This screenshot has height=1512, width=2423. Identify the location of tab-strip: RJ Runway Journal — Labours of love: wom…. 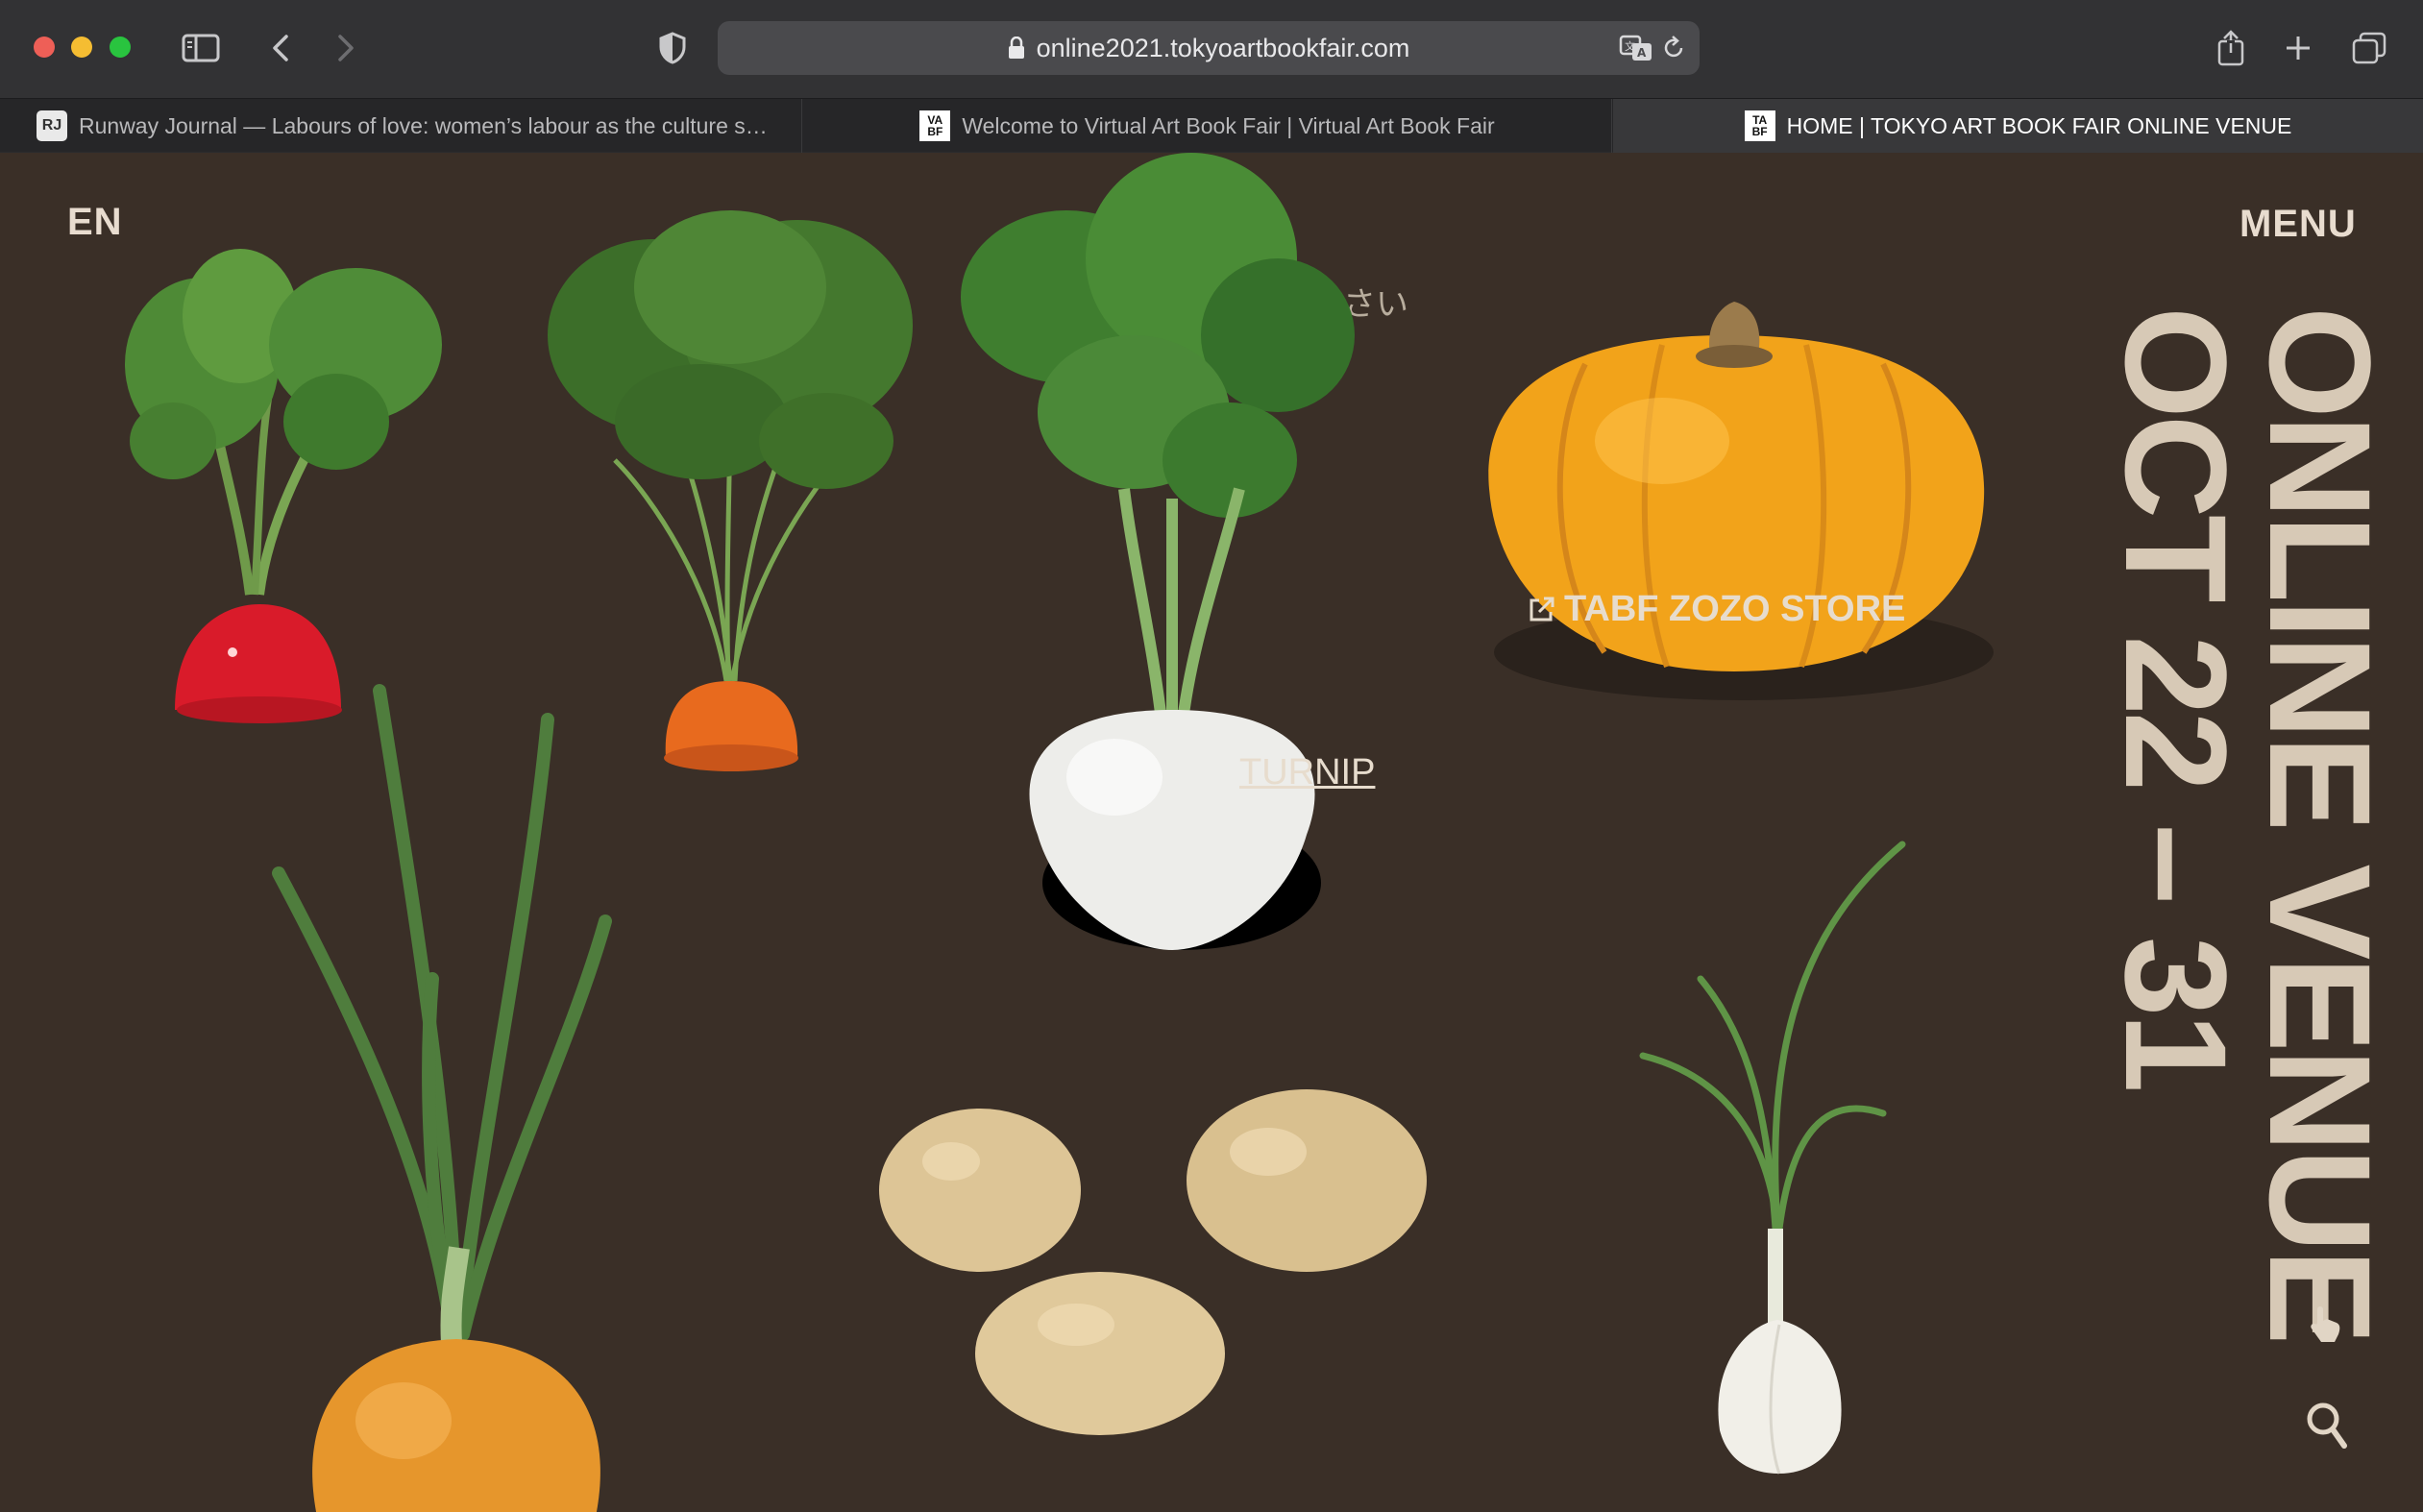
(1211, 126).